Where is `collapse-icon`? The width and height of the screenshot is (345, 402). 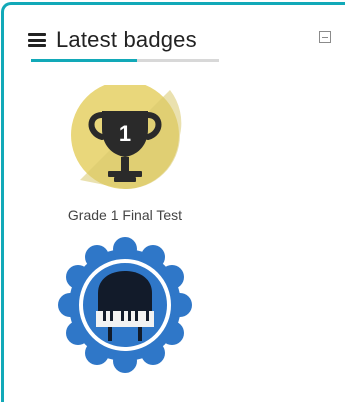
collapse-icon is located at coordinates (325, 37).